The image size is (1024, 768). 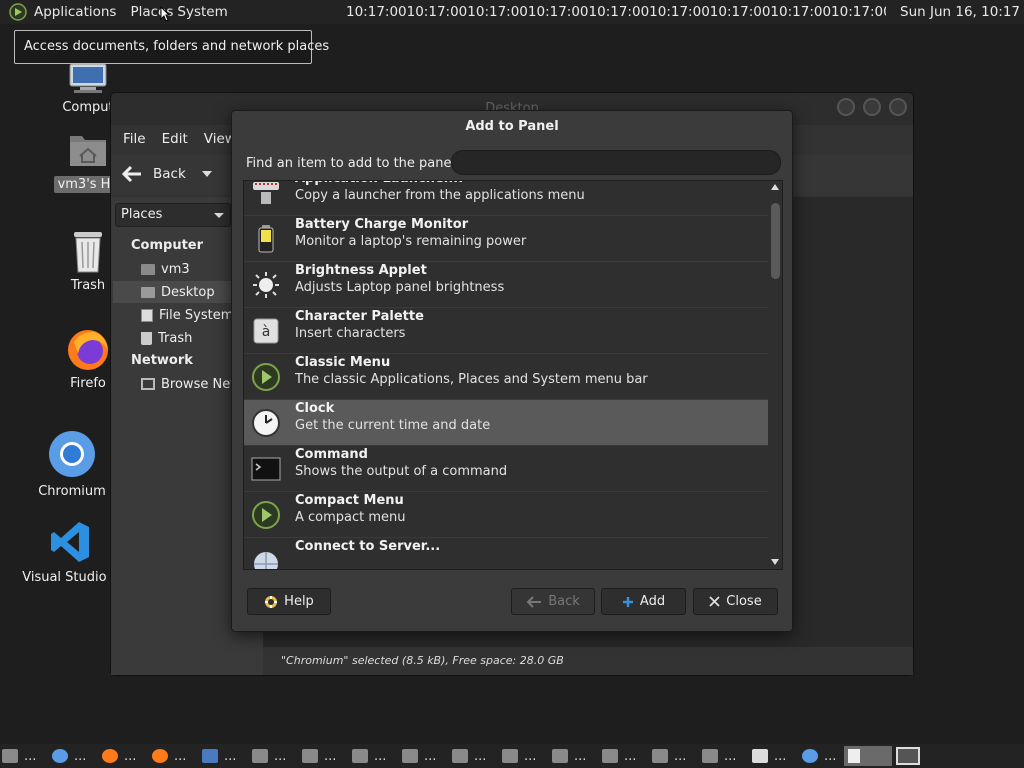 What do you see at coordinates (343, 362) in the screenshot?
I see `panel-item-name: Classic Menu` at bounding box center [343, 362].